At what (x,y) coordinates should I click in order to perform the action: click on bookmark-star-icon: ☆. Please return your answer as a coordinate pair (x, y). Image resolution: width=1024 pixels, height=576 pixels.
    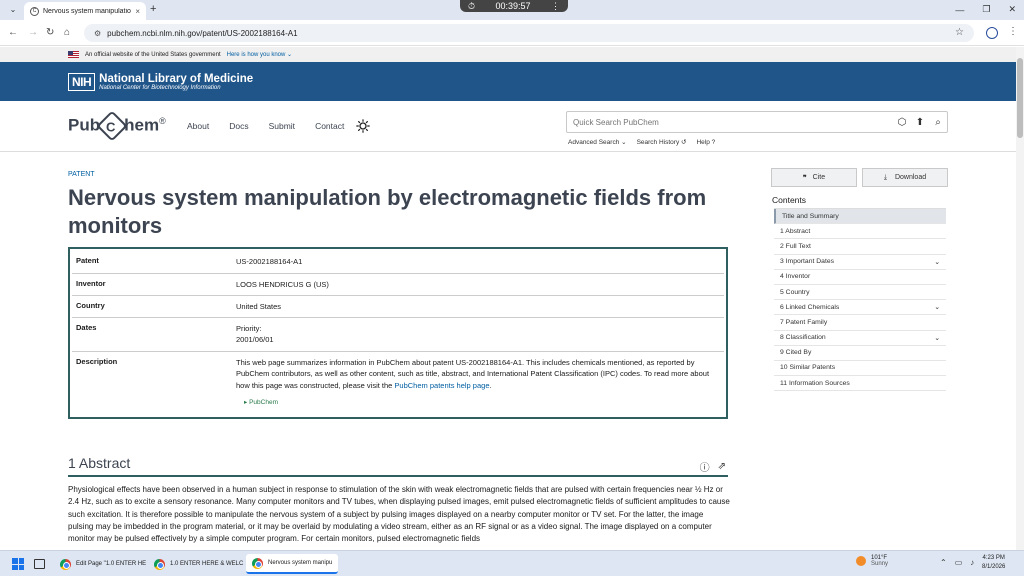
    Looking at the image, I should click on (959, 32).